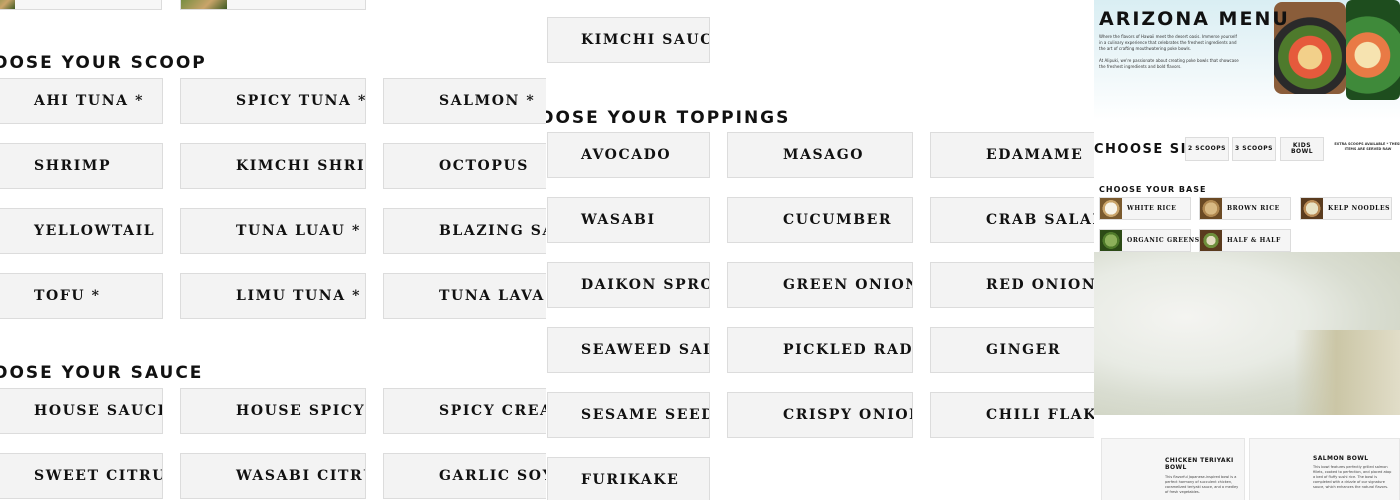 The image size is (1400, 500). I want to click on scoop-option: OCTOPUS, so click(464, 166).